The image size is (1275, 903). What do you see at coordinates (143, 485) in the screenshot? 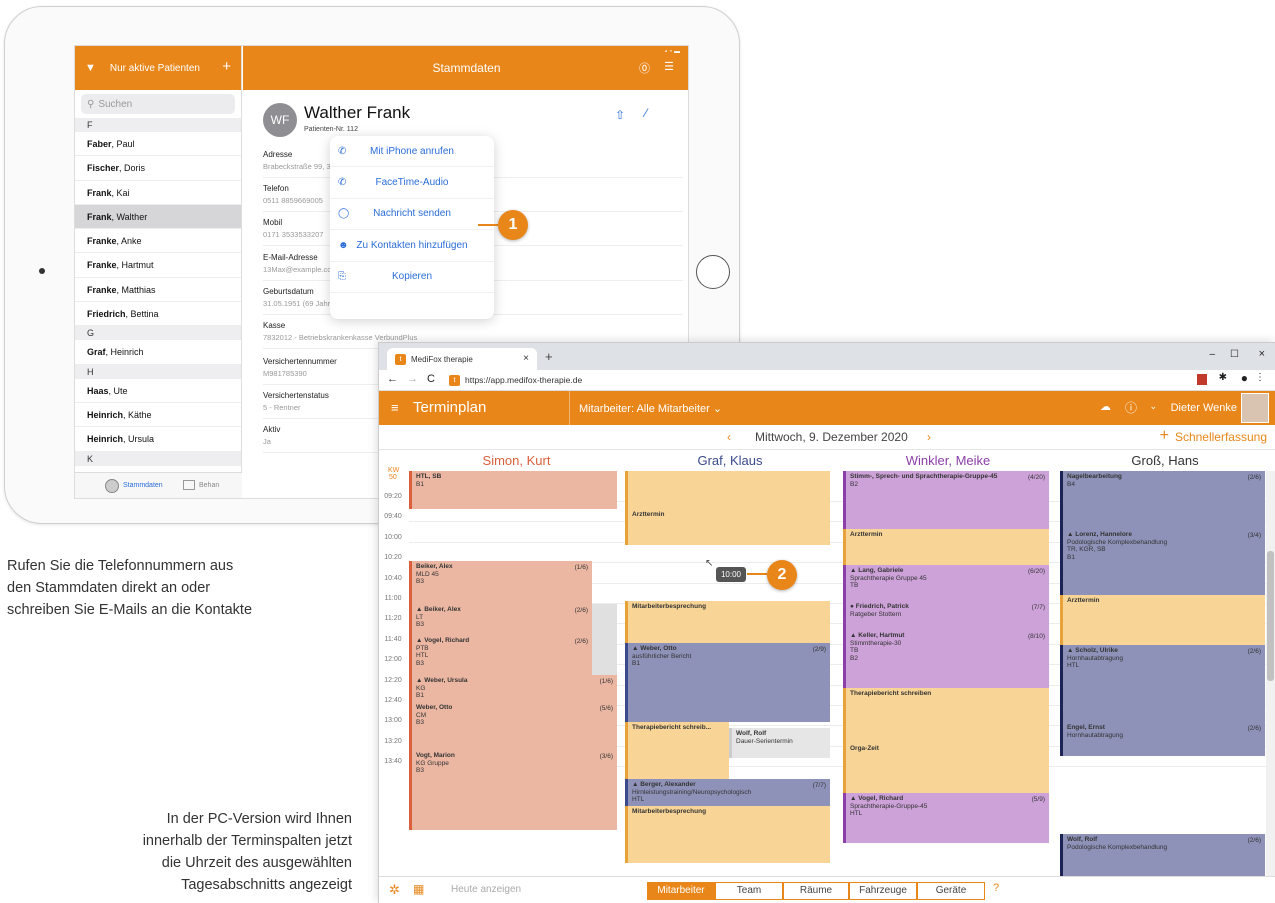
I see `tab-stammdaten: Stammdaten` at bounding box center [143, 485].